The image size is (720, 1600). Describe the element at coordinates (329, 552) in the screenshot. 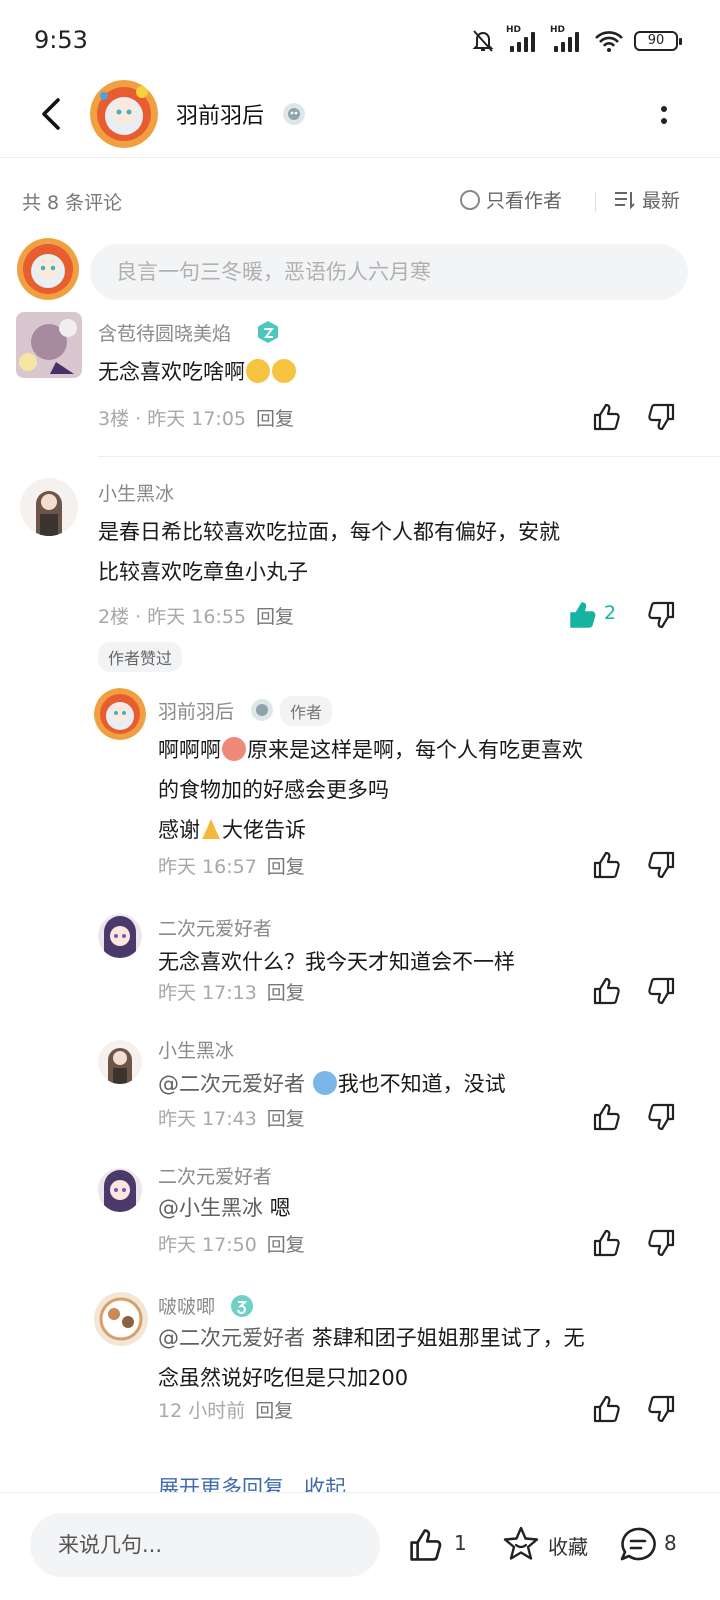

I see `comment-text: 是春日希比较喜欢吃拉面，每个人都有偏好，安就 比较喜欢吃章鱼小丸子` at that location.